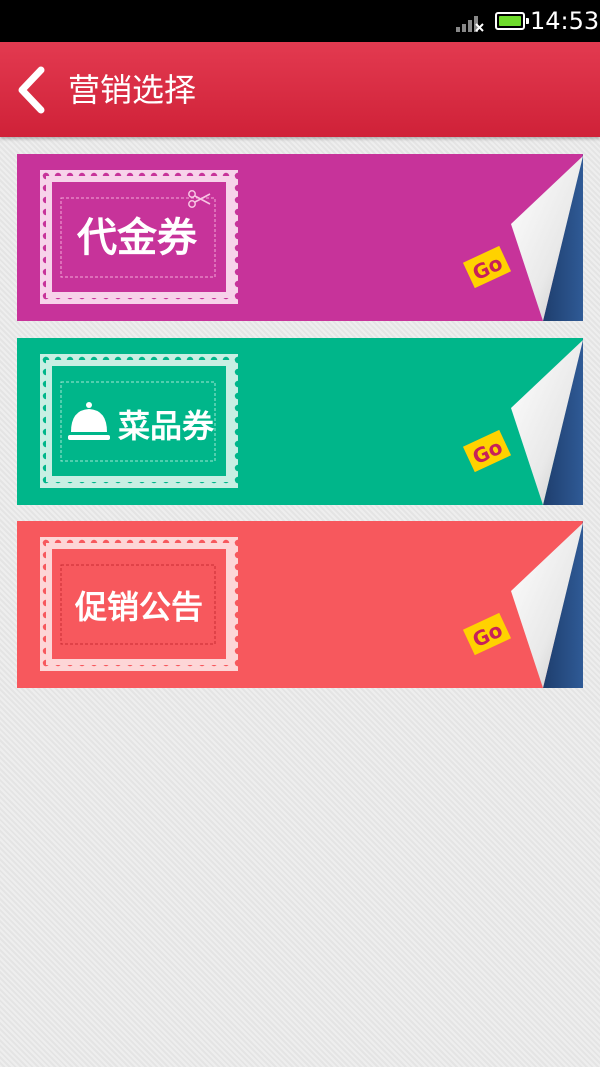 The image size is (600, 1067). I want to click on card-promotion-notice: 促销公告 Go, so click(300, 604).